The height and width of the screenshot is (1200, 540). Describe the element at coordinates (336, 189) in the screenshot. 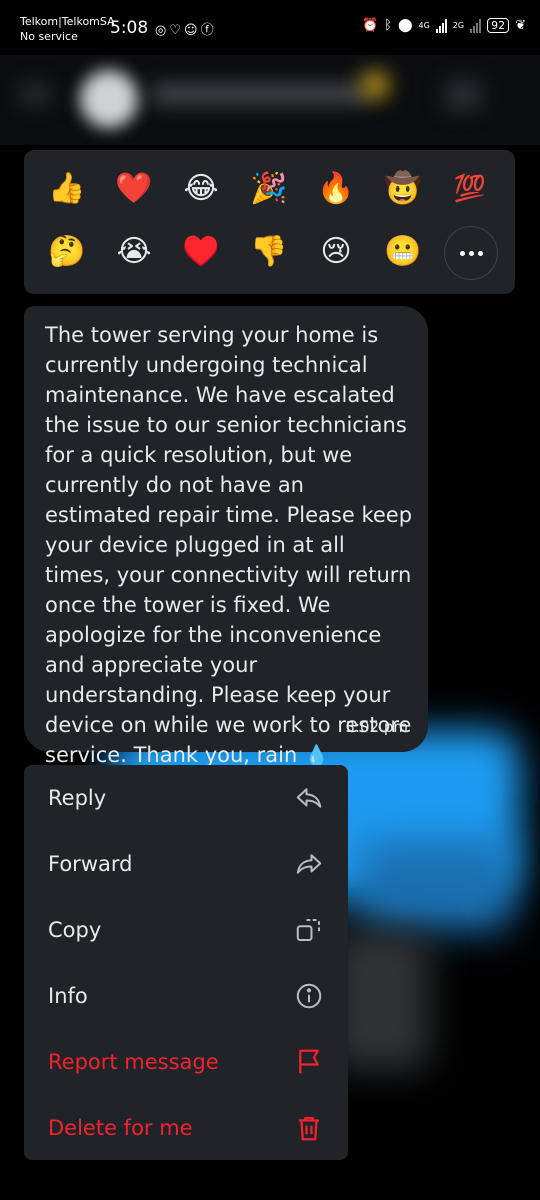

I see `fire-reaction: 🔥` at that location.